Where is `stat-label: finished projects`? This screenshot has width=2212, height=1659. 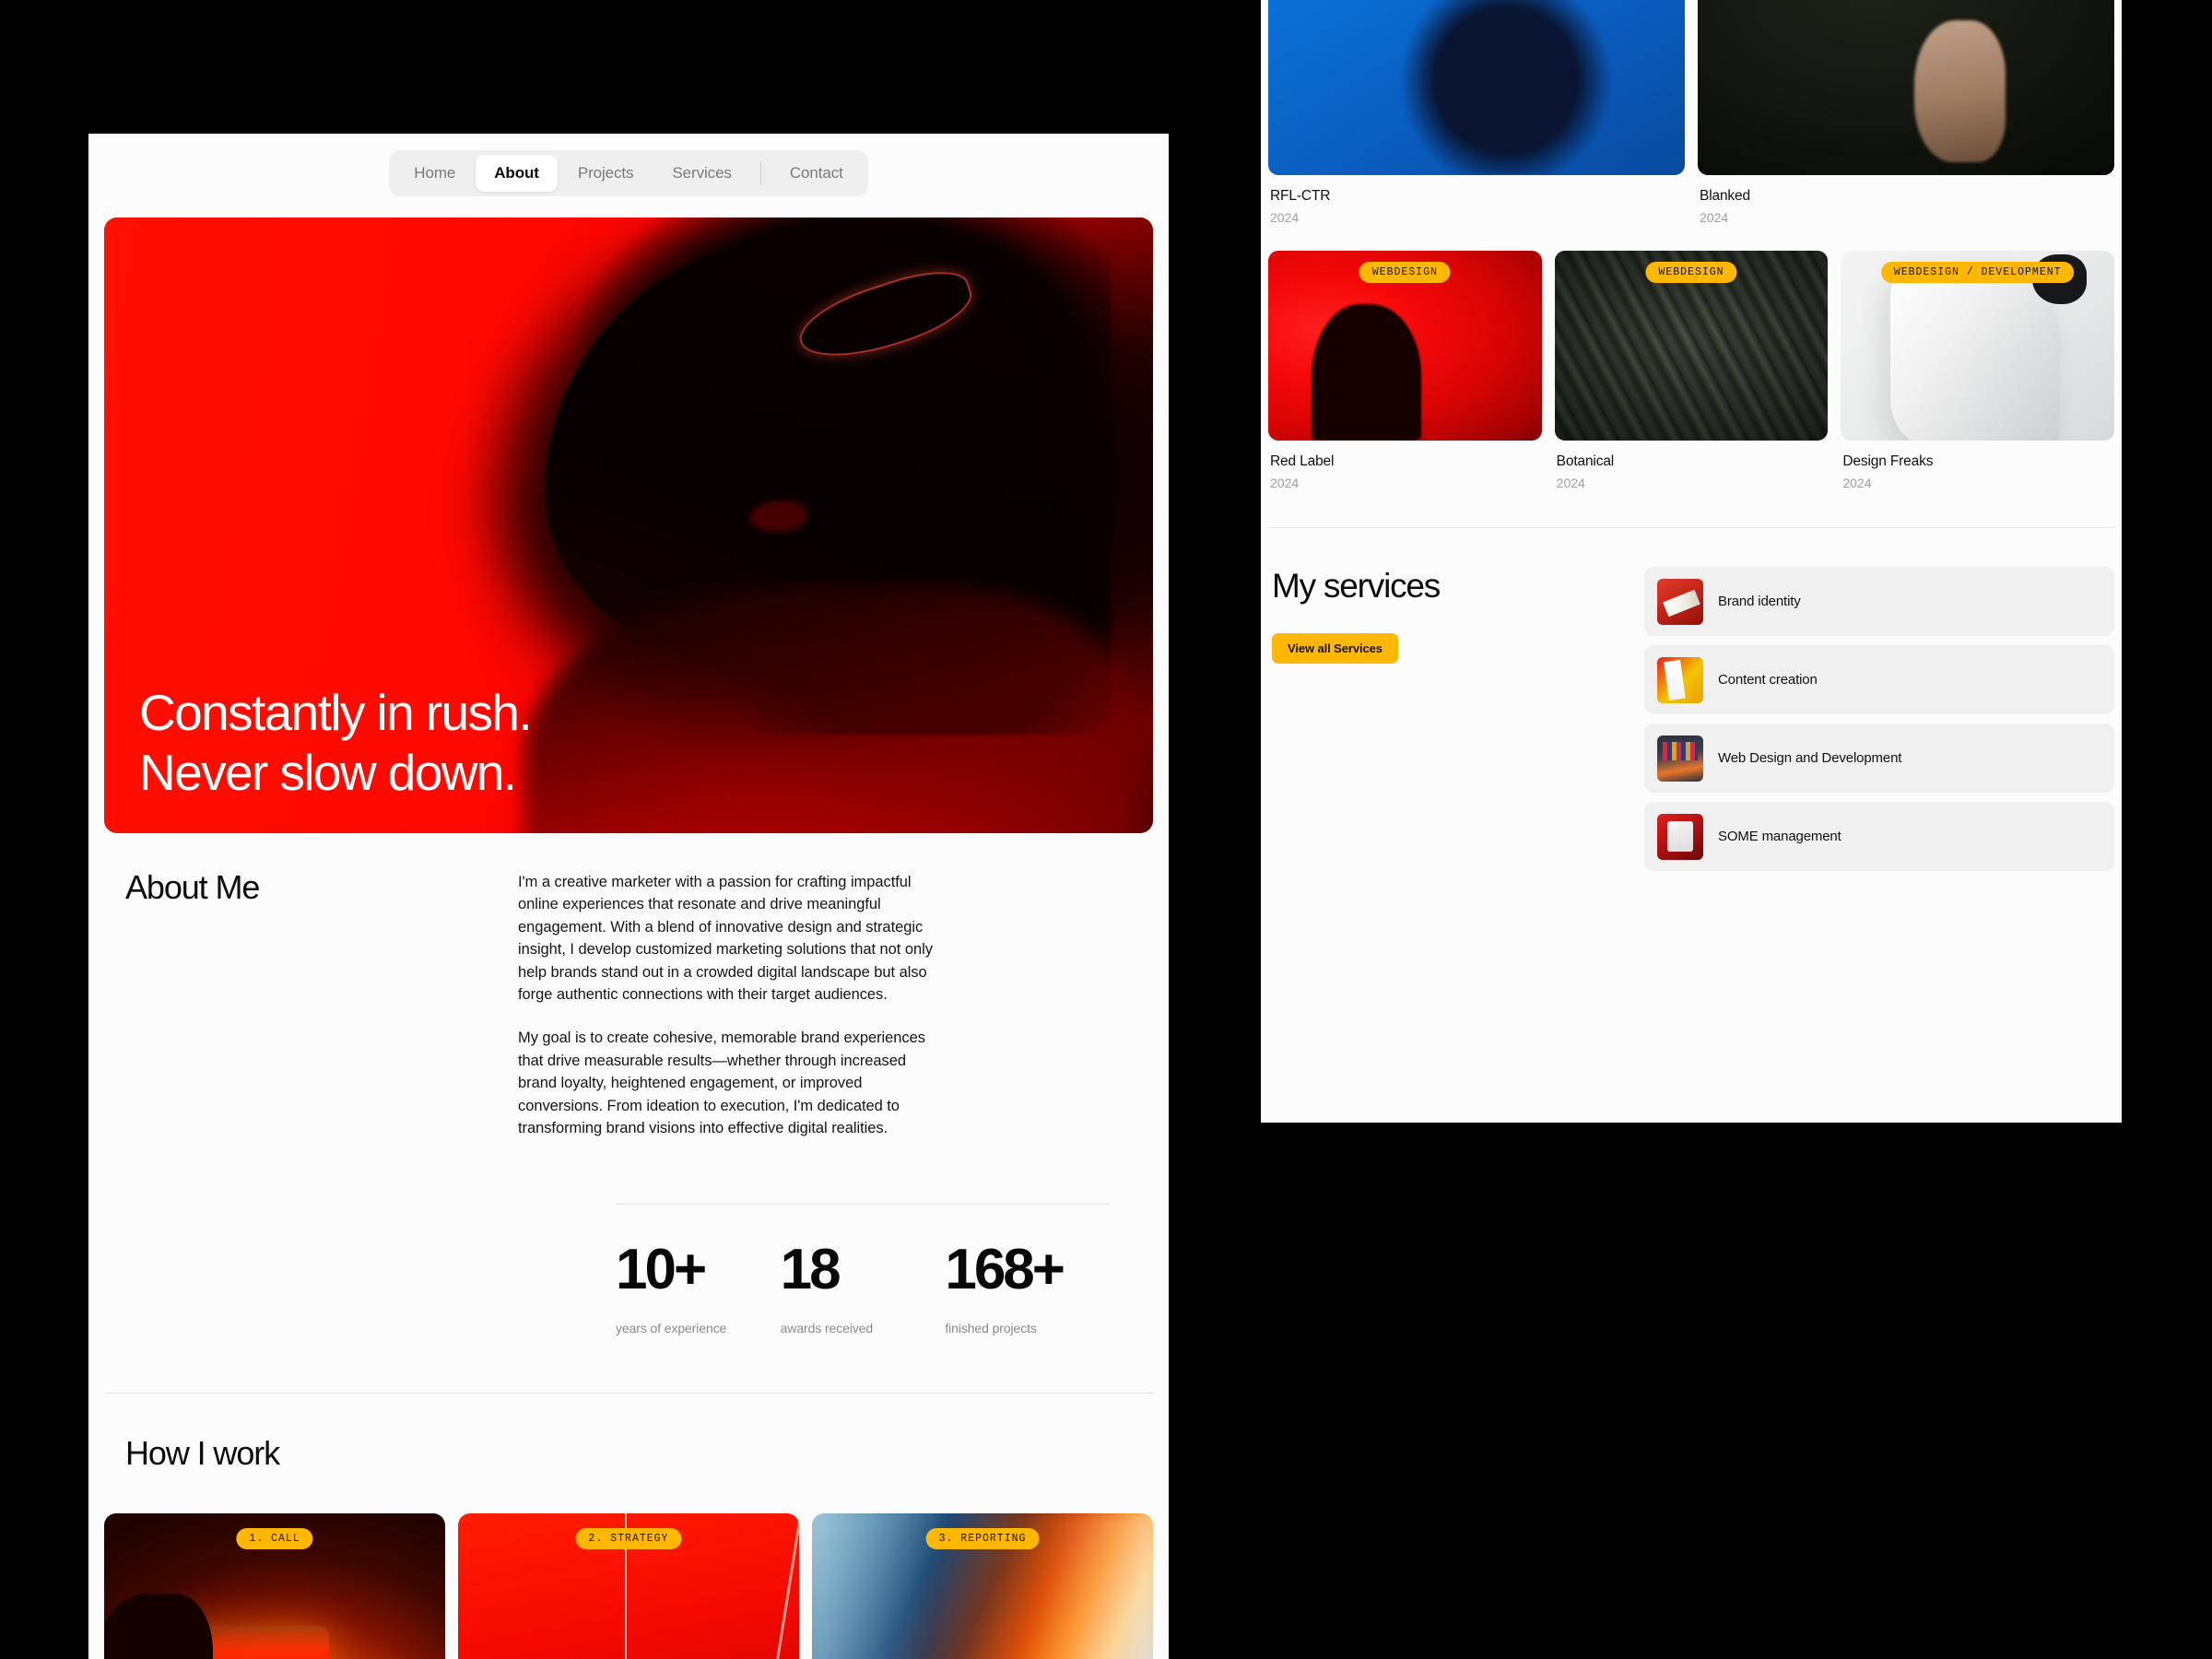 stat-label: finished projects is located at coordinates (991, 1328).